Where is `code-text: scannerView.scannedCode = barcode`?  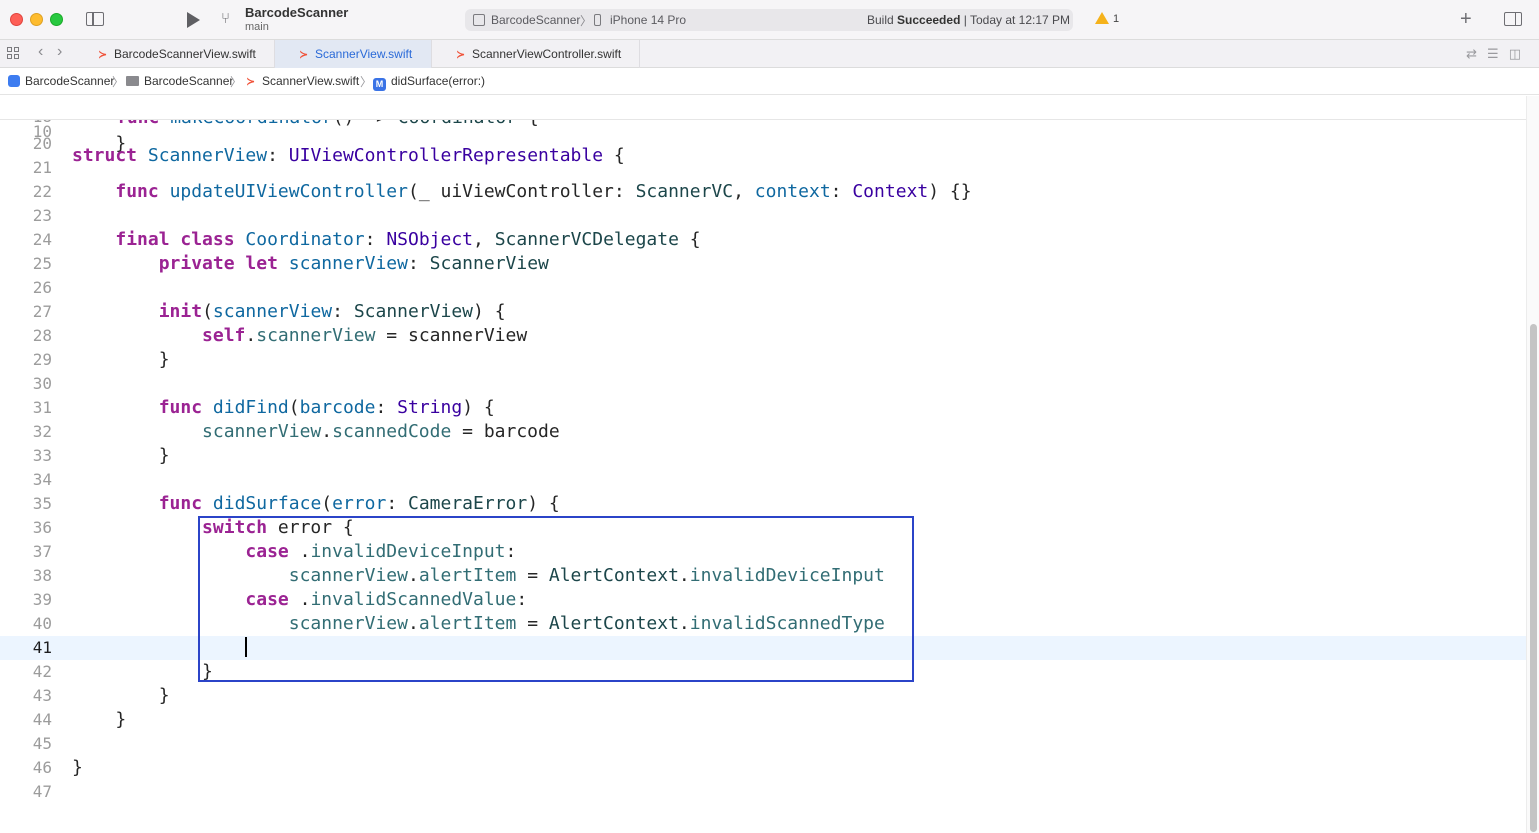
code-text: scannerView.scannedCode = barcode is located at coordinates (381, 431).